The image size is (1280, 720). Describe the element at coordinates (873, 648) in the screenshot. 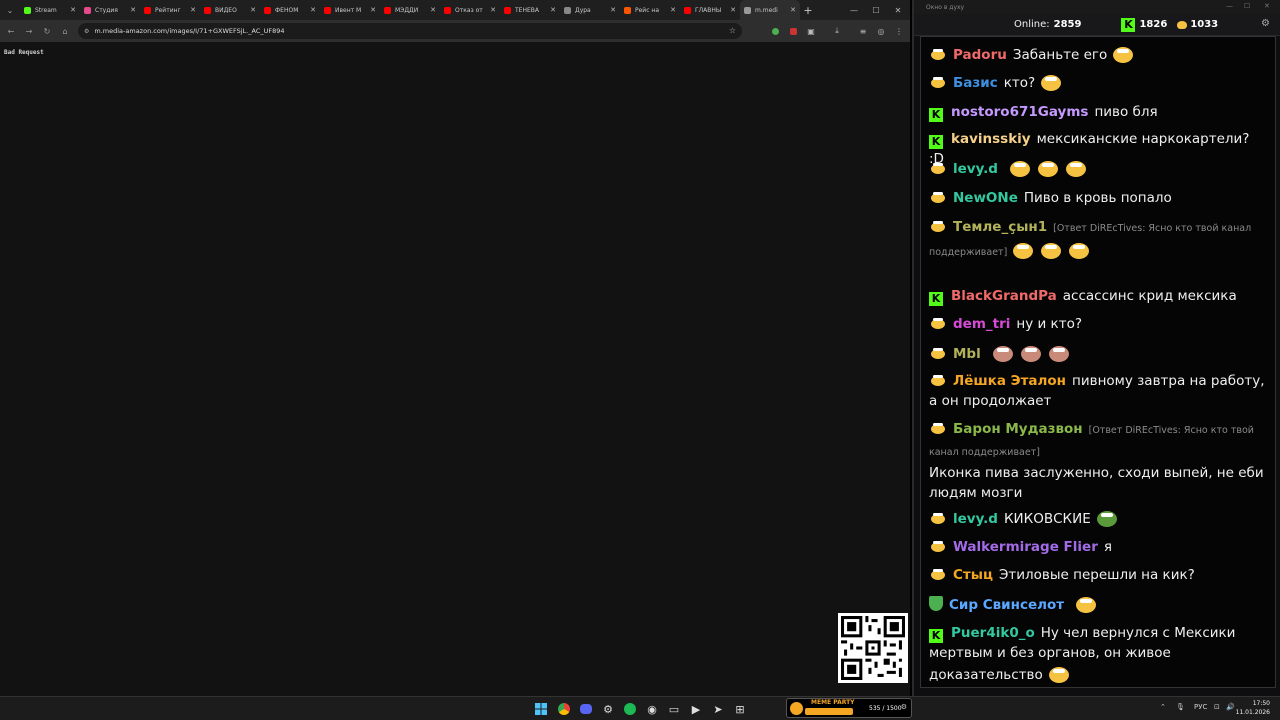

I see `qr-code` at that location.